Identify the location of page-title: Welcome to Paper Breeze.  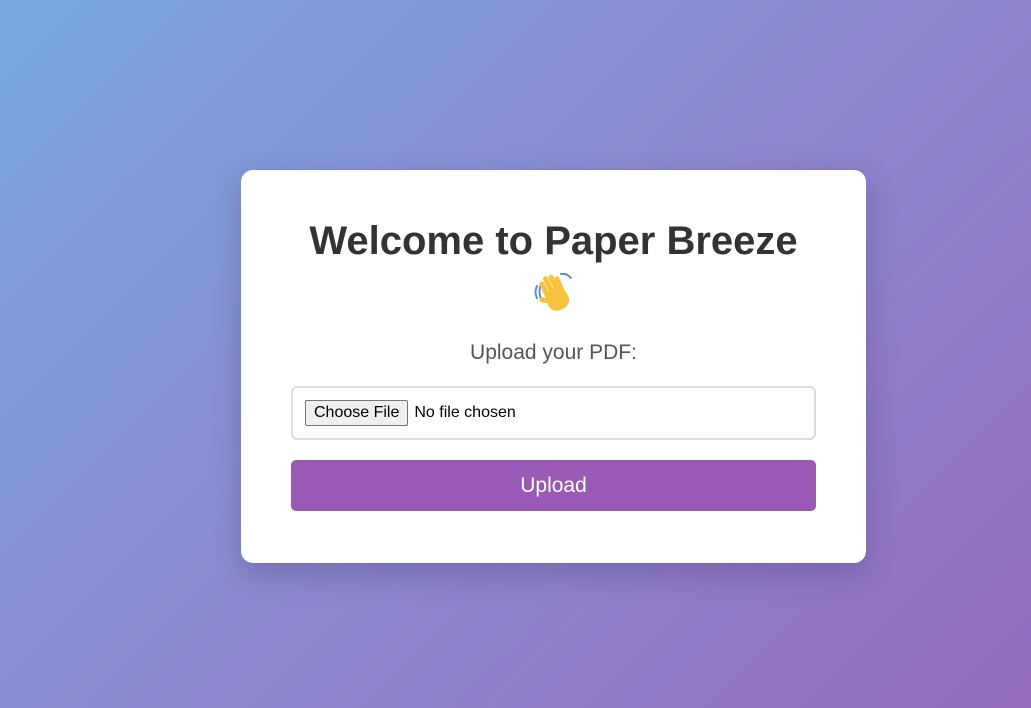
(553, 241).